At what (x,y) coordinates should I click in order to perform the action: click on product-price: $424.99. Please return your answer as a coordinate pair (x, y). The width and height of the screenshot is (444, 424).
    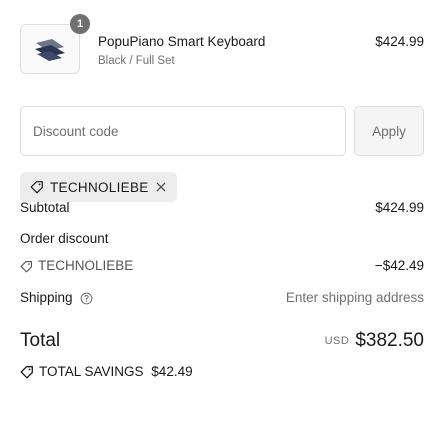
    Looking at the image, I should click on (399, 41).